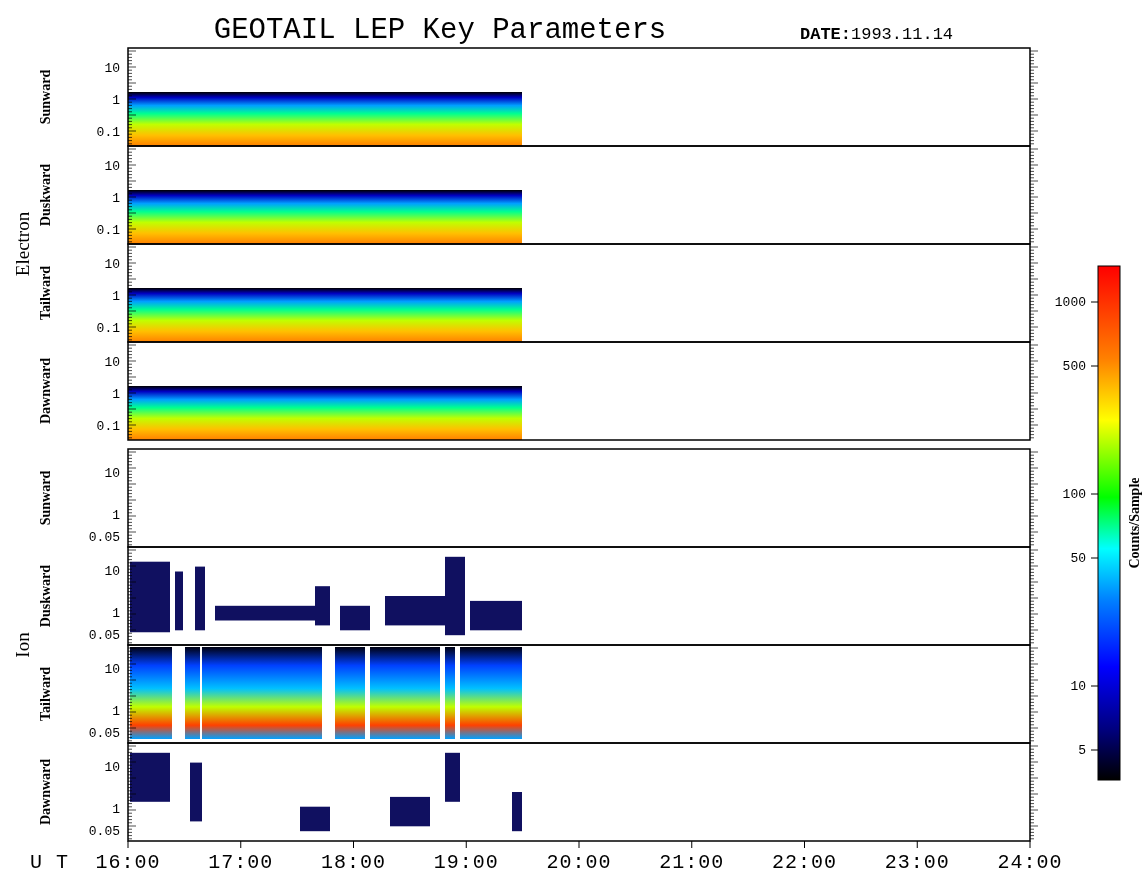  Describe the element at coordinates (1082, 750) in the screenshot. I see `color-scale-tick-label: 5` at that location.